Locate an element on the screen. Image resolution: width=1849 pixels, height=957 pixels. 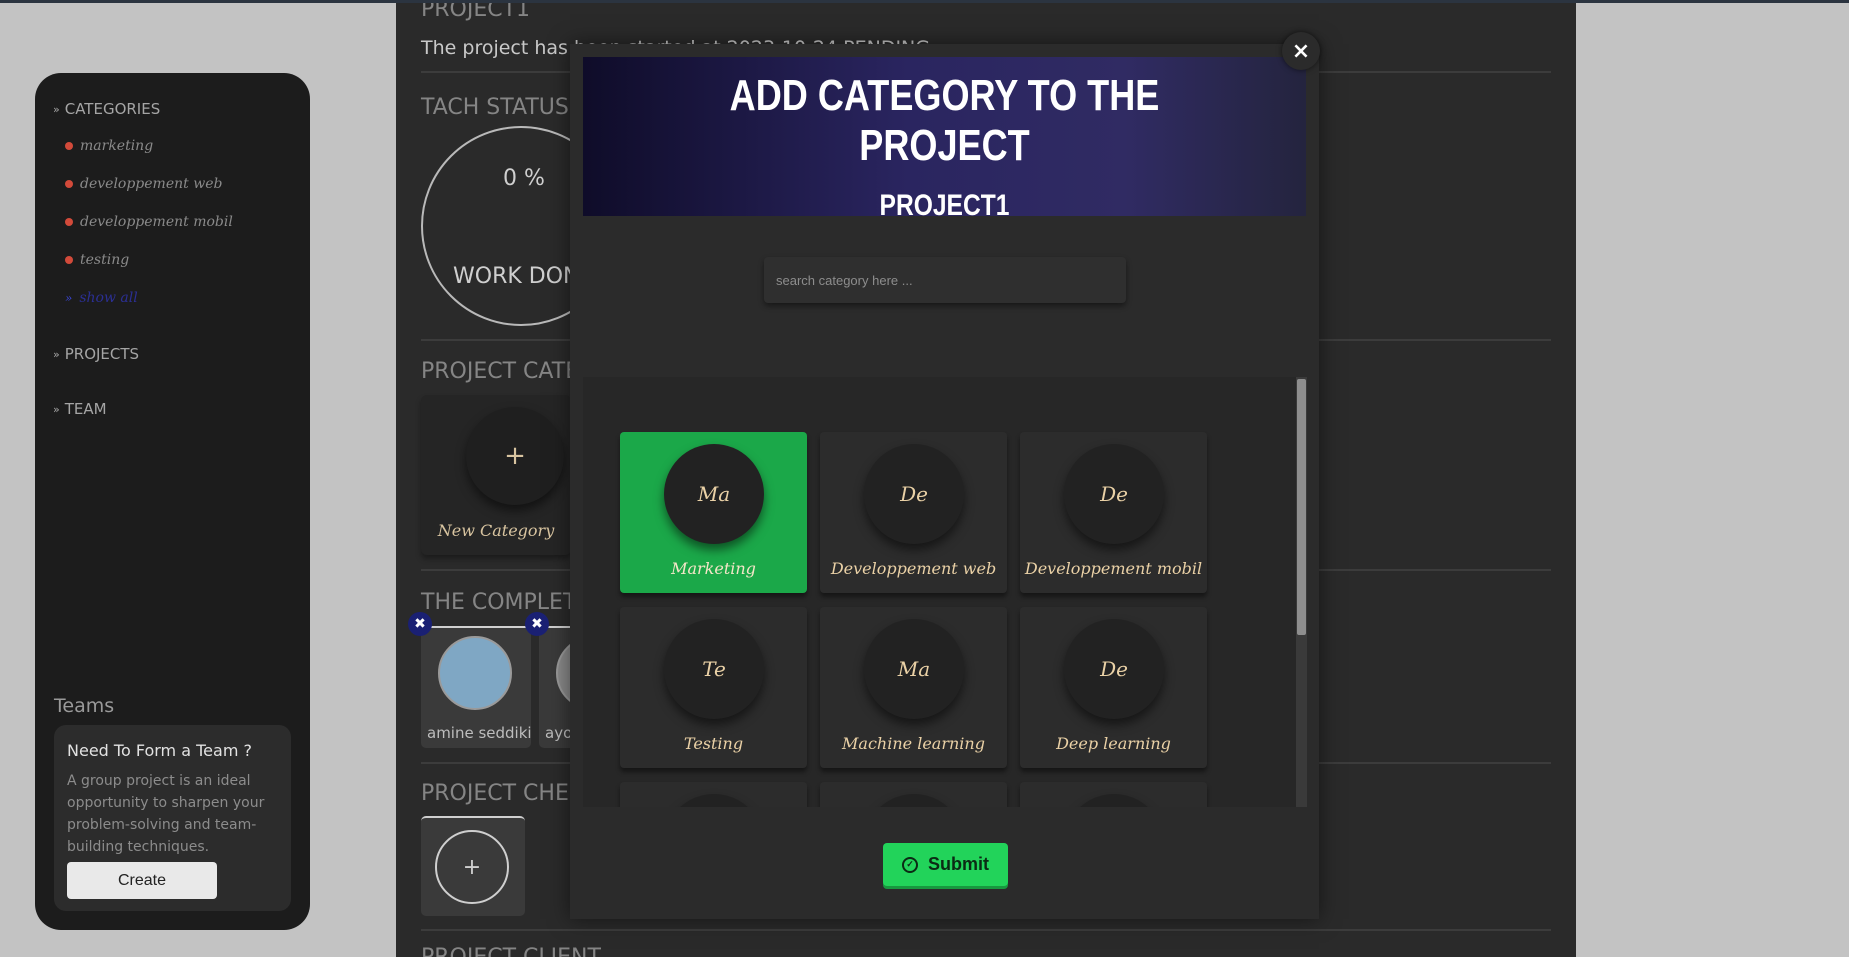
category-tile-machine-learning: Ma Machine learning is located at coordinates (913, 687).